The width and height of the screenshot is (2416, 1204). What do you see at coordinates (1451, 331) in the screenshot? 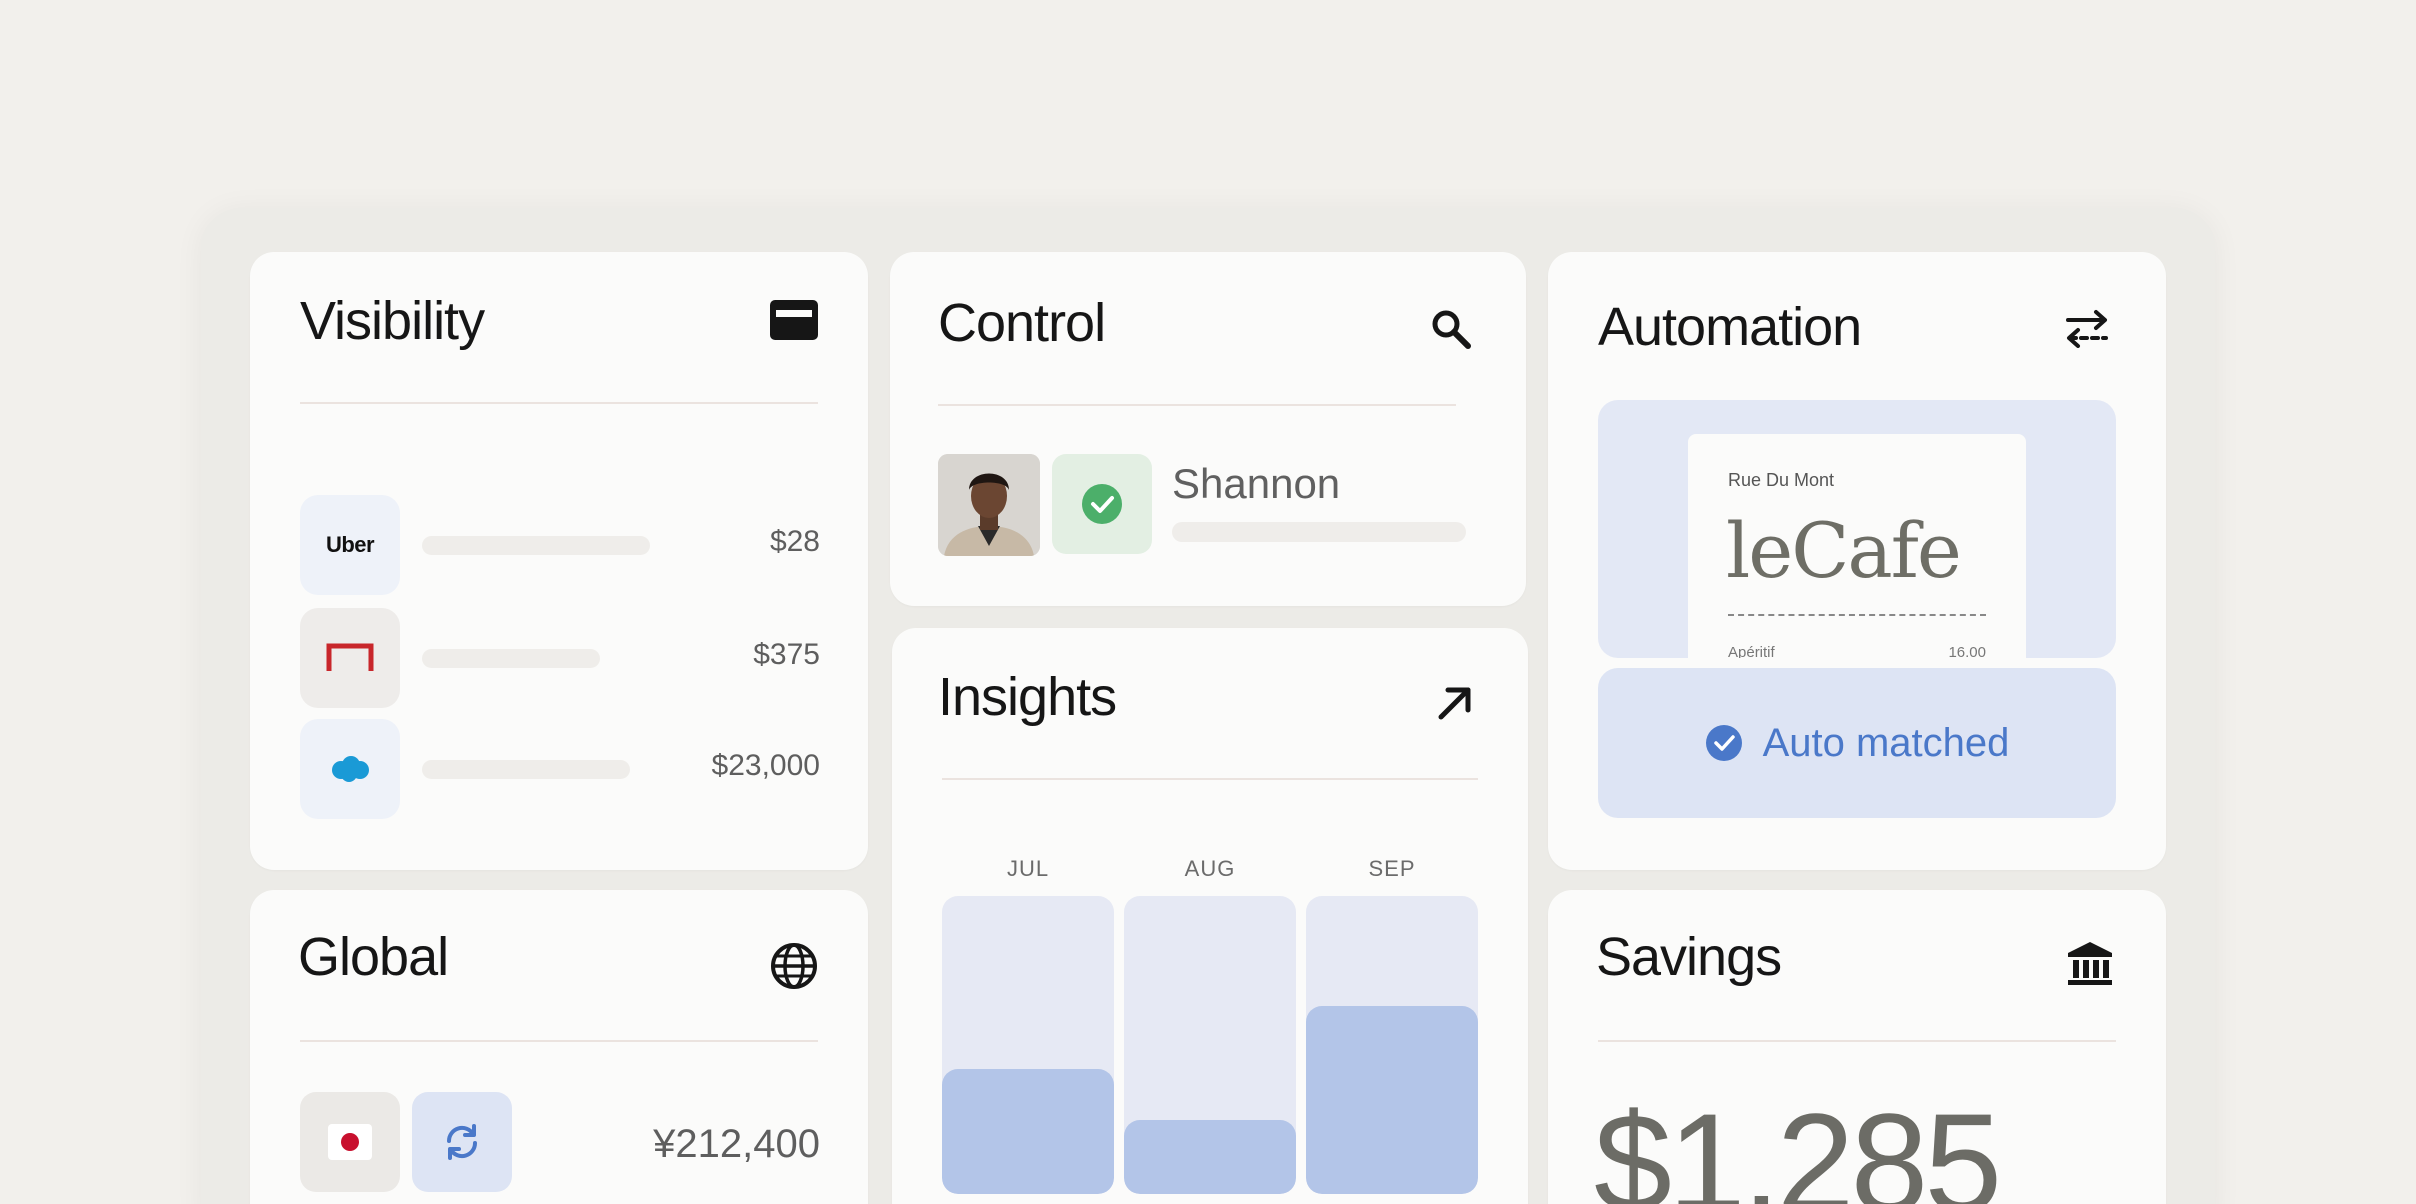
I see `search-icon` at bounding box center [1451, 331].